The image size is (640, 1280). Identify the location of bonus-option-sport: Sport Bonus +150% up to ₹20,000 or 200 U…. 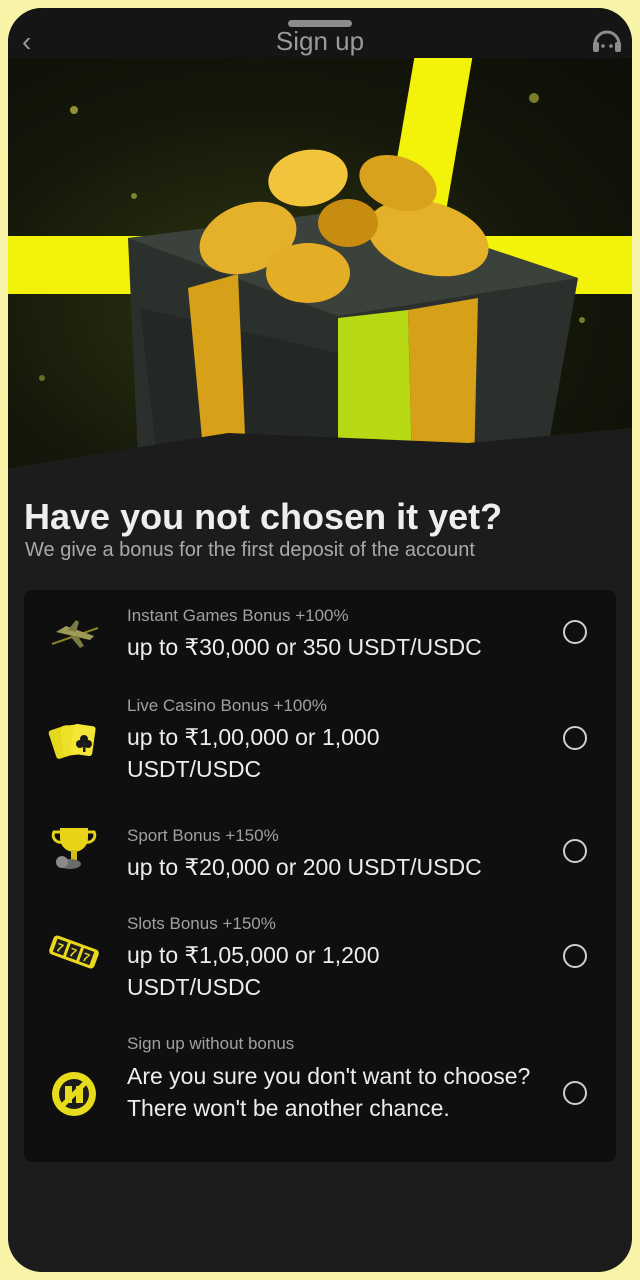
(320, 849).